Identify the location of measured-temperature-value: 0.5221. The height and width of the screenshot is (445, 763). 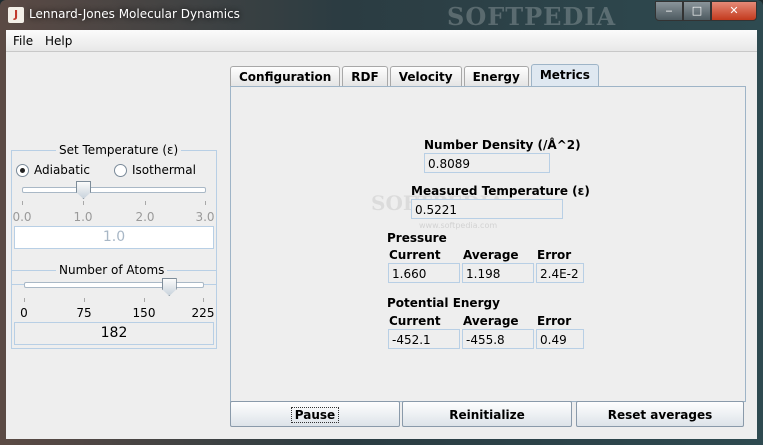
(487, 209).